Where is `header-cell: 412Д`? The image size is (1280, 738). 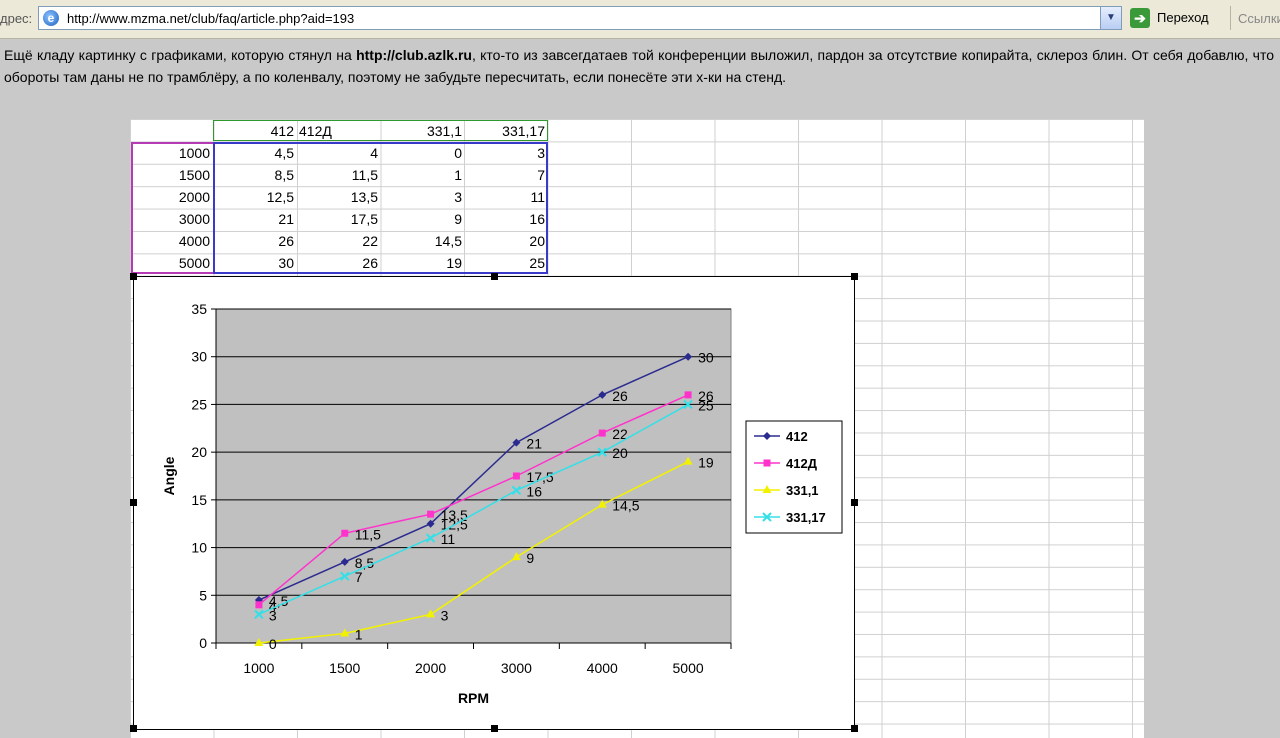
header-cell: 412Д is located at coordinates (339, 131).